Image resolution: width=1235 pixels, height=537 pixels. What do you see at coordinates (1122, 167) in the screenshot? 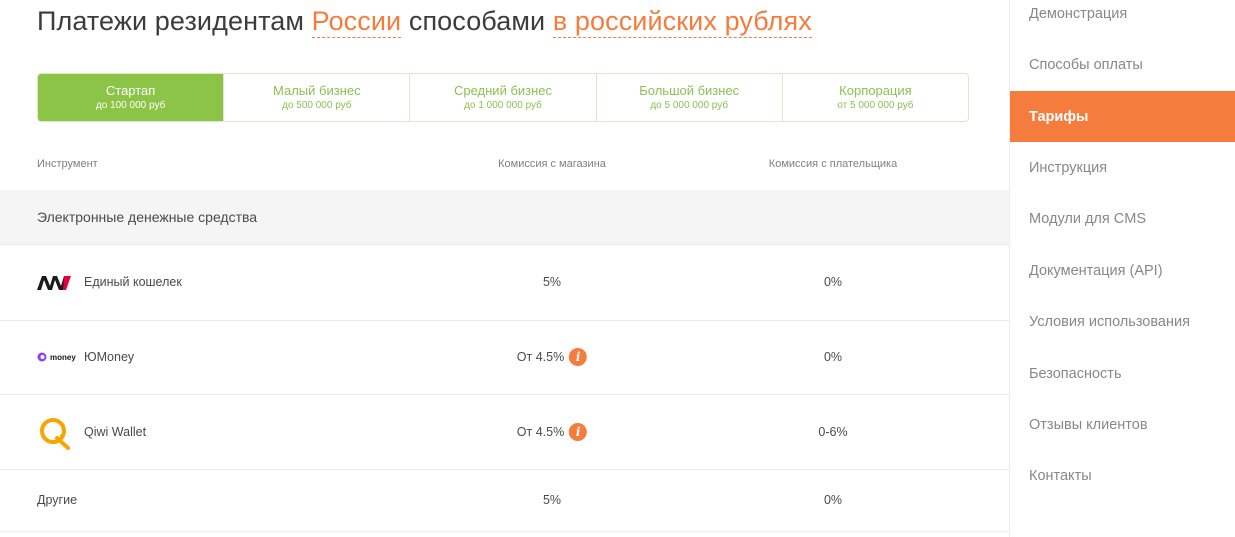
I see `sidebar-item-instructions: Инструкция` at bounding box center [1122, 167].